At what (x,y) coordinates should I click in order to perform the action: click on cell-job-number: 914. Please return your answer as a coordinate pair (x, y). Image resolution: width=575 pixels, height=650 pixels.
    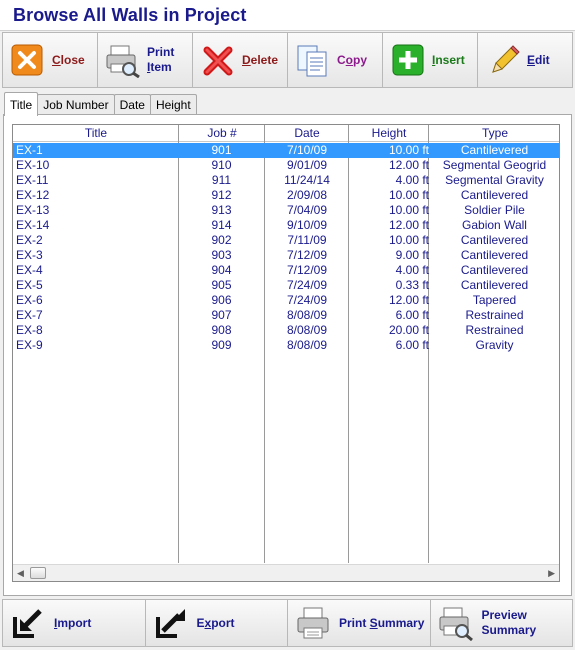
    Looking at the image, I should click on (221, 225).